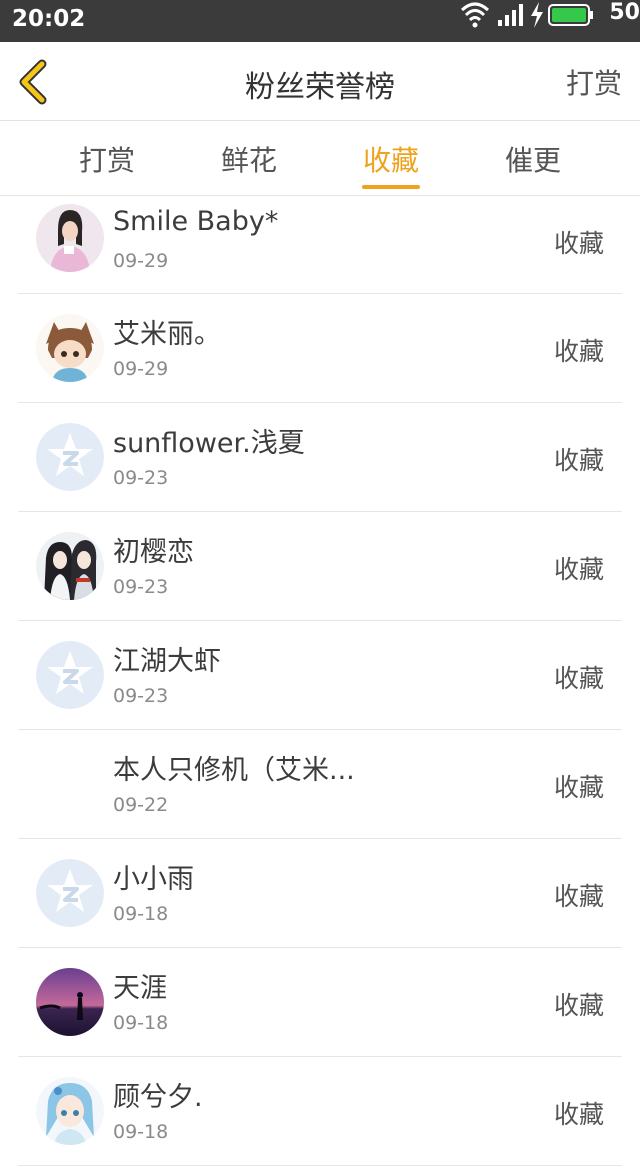  What do you see at coordinates (320, 893) in the screenshot?
I see `list-item: 小小雨 09-18 收藏` at bounding box center [320, 893].